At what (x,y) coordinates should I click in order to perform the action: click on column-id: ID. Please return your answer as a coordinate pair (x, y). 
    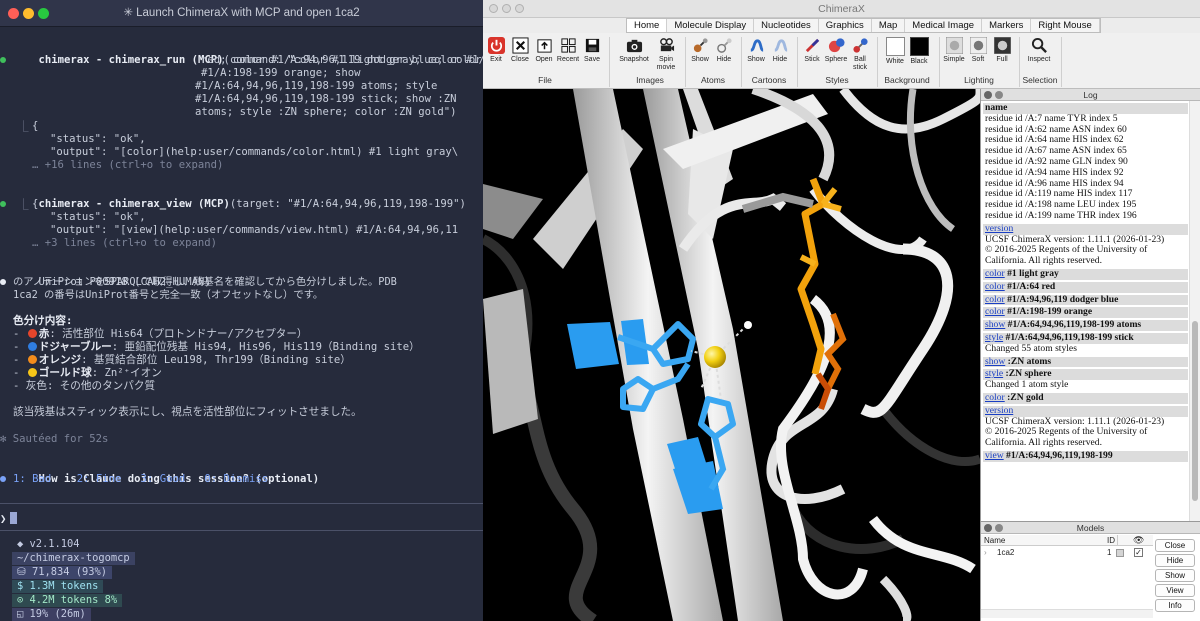
    Looking at the image, I should click on (1111, 540).